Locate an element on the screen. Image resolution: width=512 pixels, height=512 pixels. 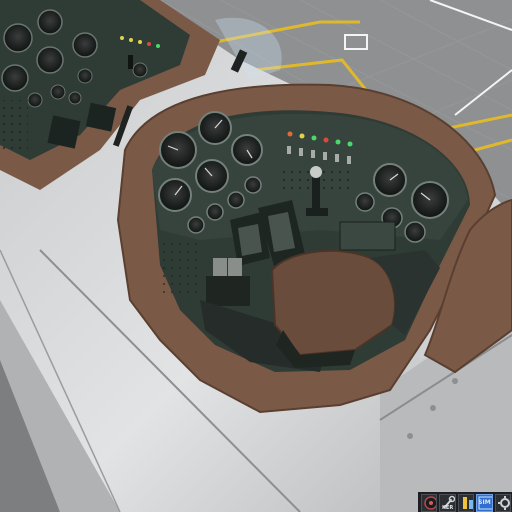
gear-icon is located at coordinates (504, 503).